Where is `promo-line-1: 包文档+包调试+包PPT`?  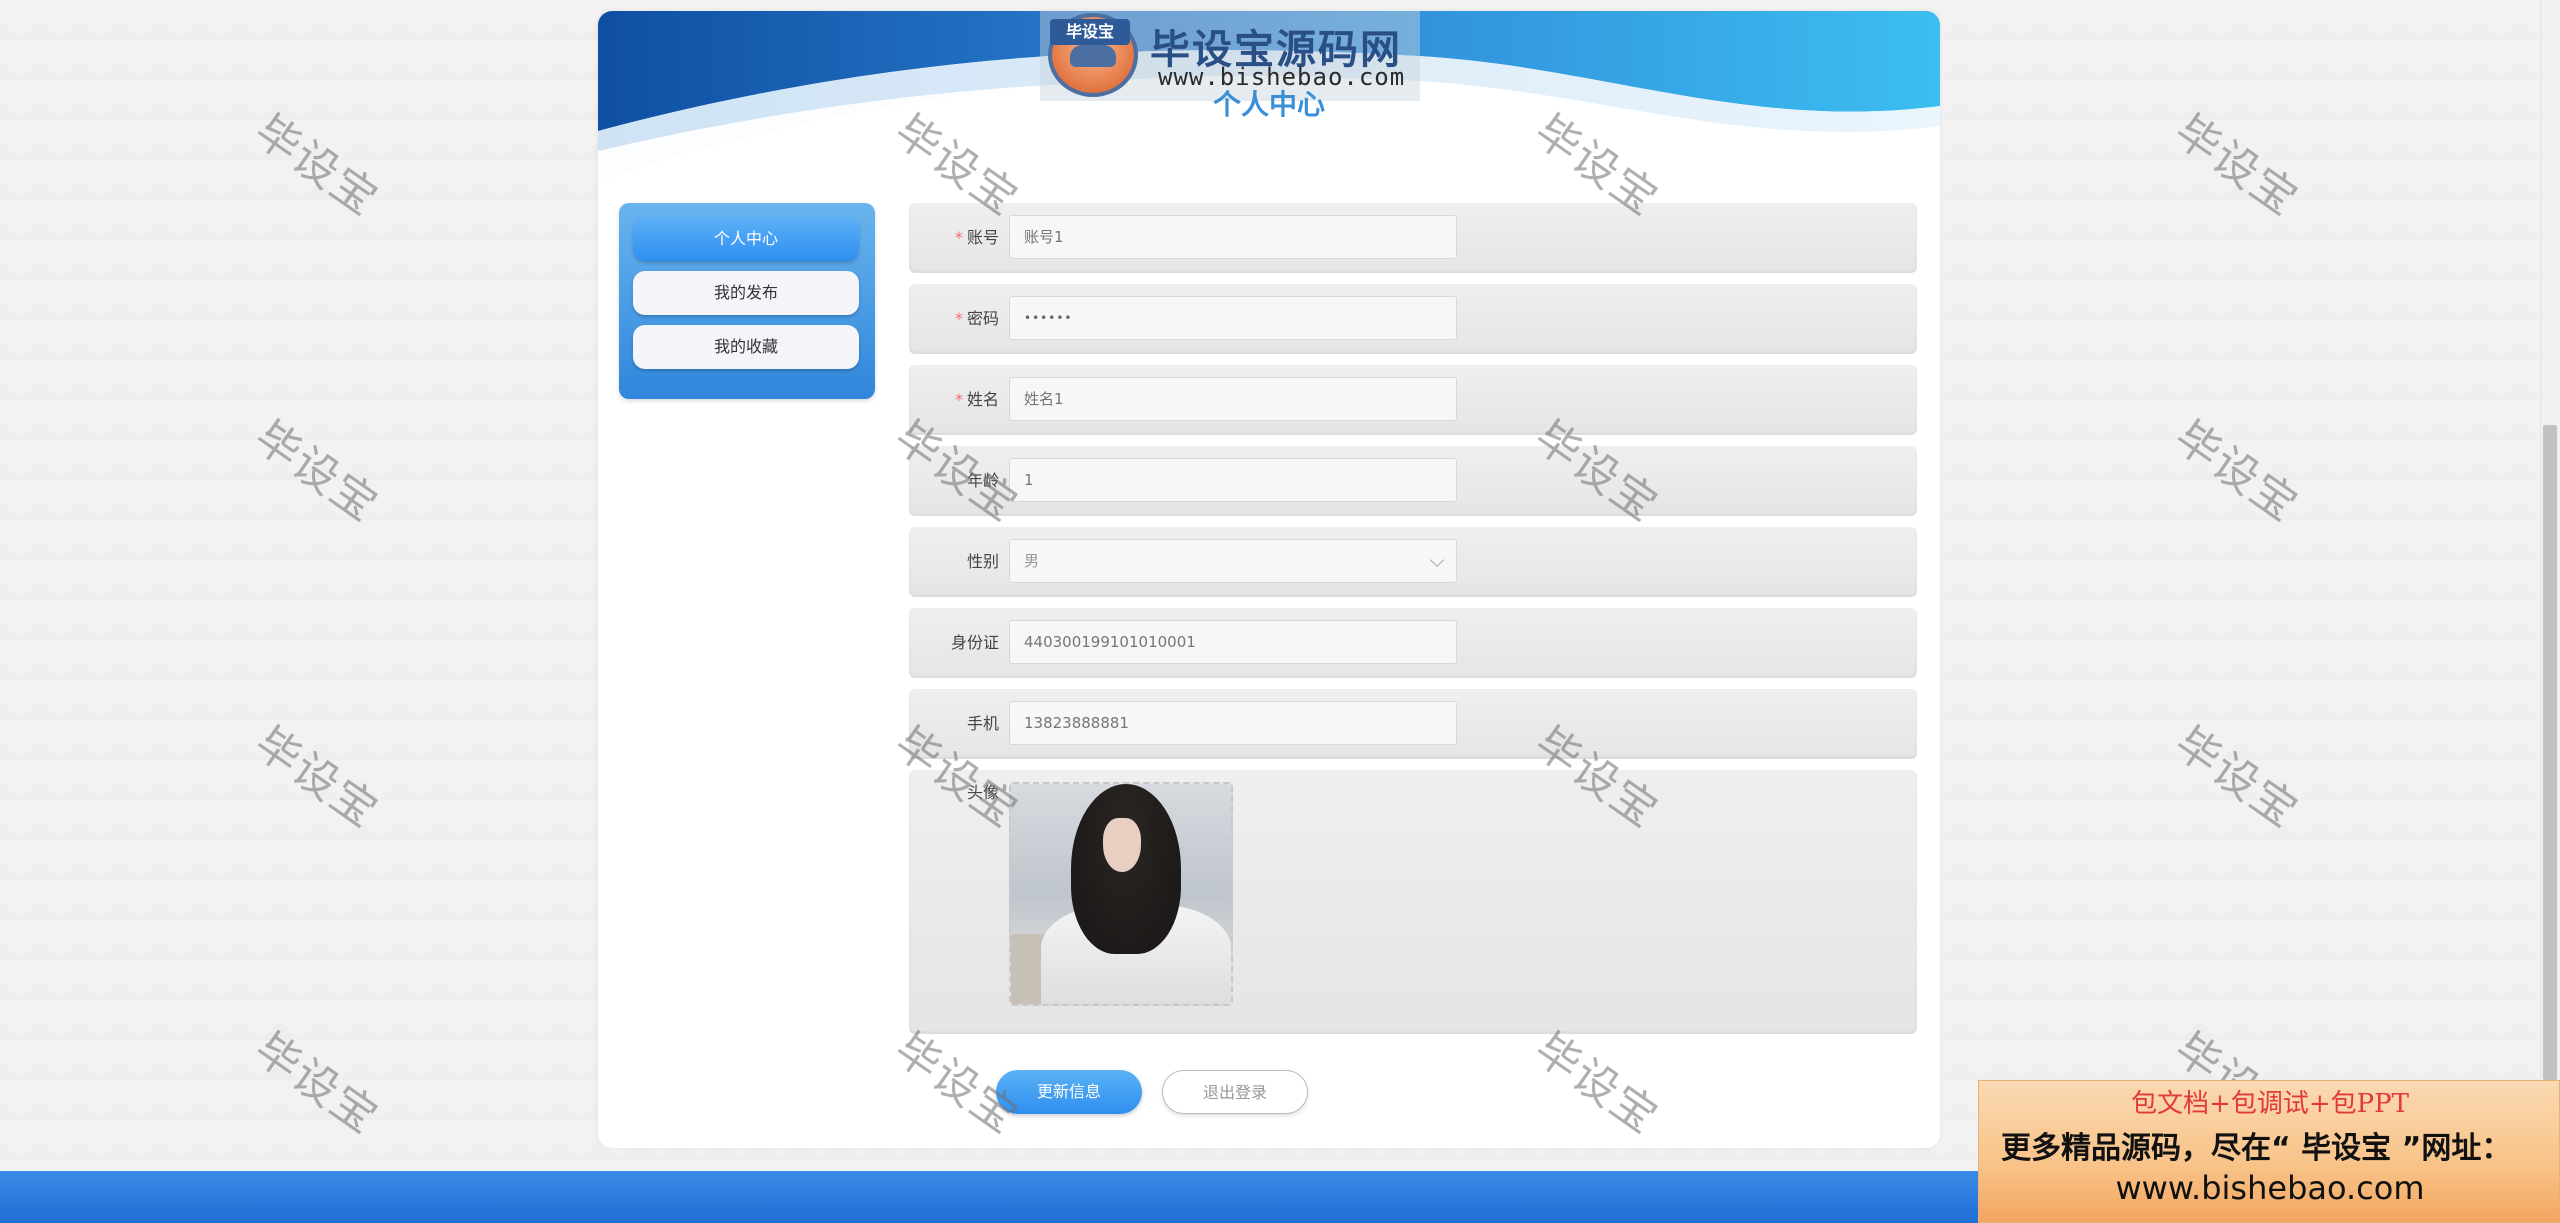 promo-line-1: 包文档+包调试+包PPT is located at coordinates (2270, 1104).